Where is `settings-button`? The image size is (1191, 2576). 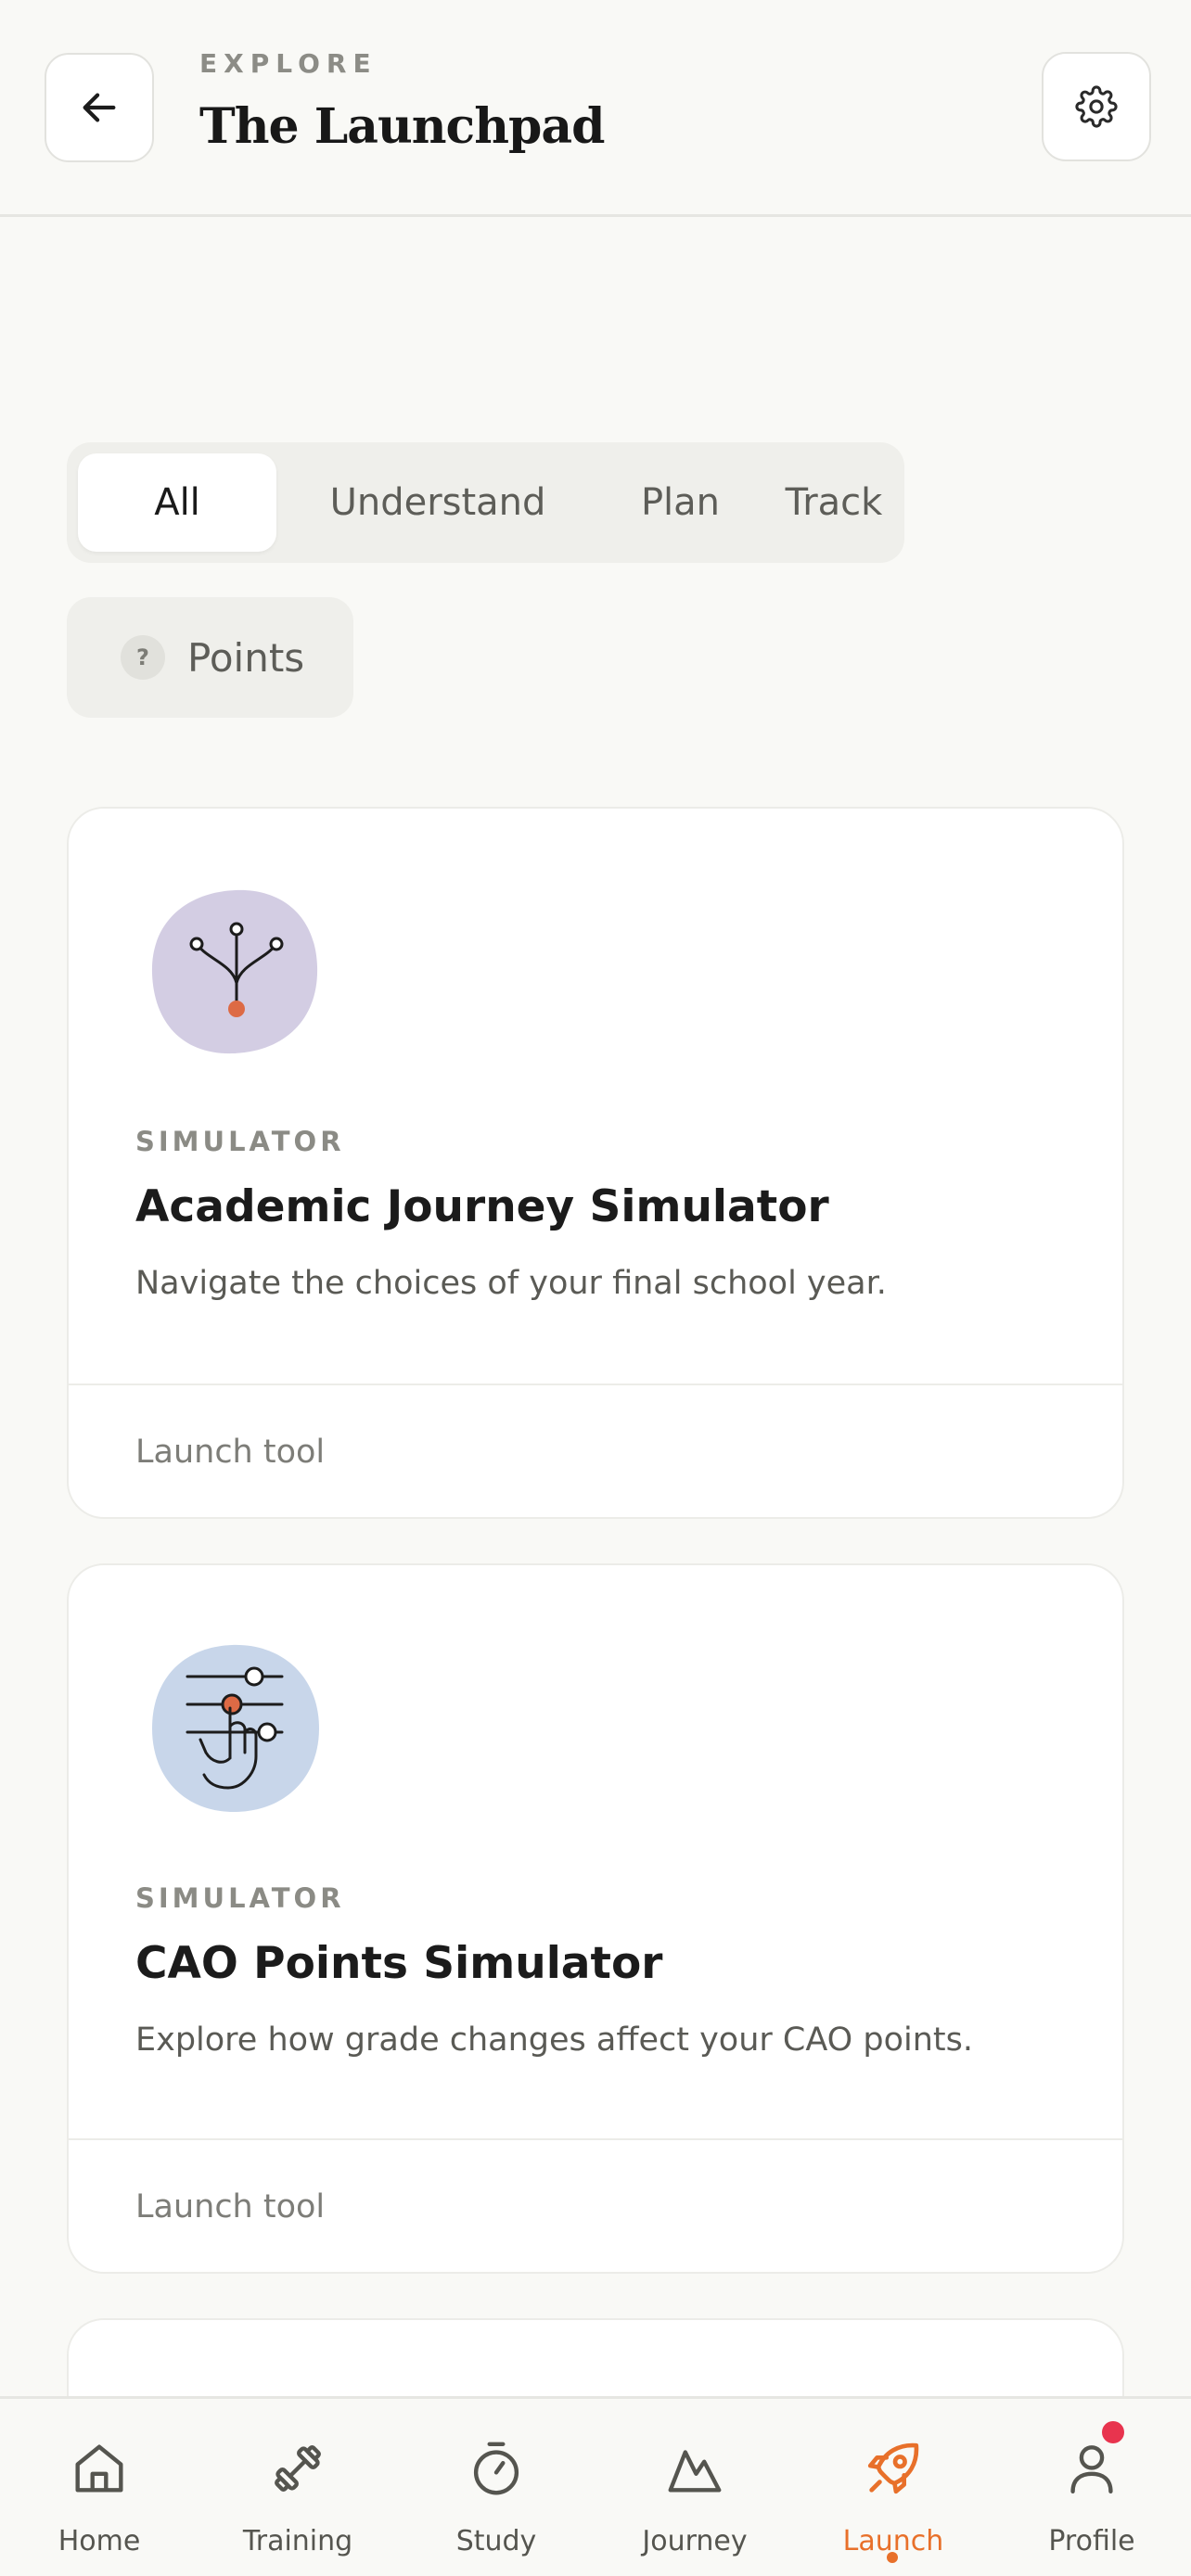
settings-button is located at coordinates (1096, 107).